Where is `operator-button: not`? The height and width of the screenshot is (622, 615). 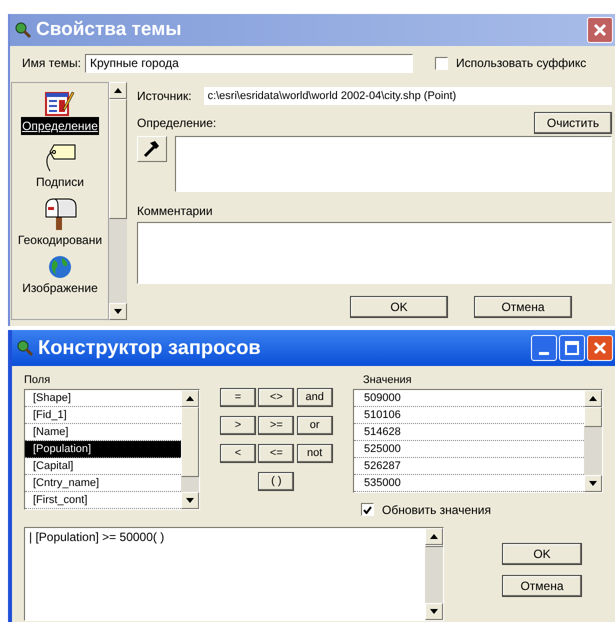
operator-button: not is located at coordinates (314, 453).